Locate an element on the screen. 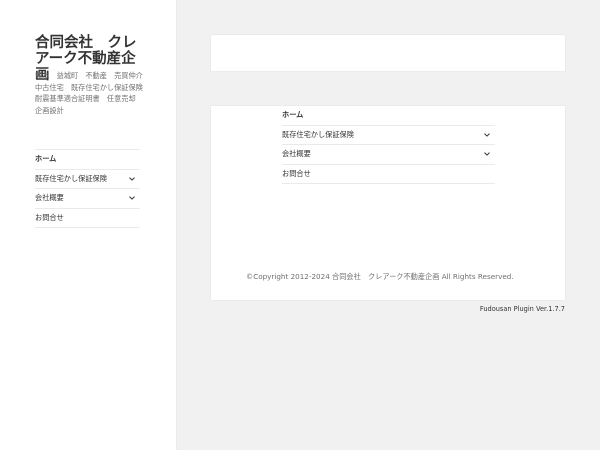 This screenshot has width=600, height=450. content-nav-item-home: ホーム is located at coordinates (388, 116).